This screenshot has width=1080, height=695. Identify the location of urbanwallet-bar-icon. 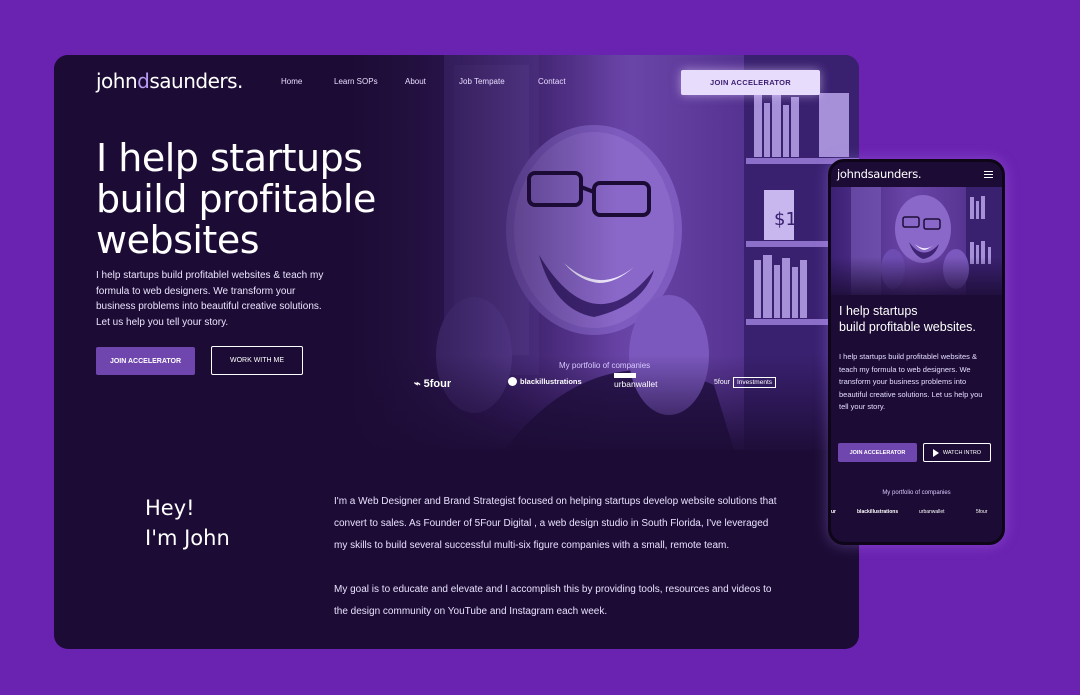
(625, 375).